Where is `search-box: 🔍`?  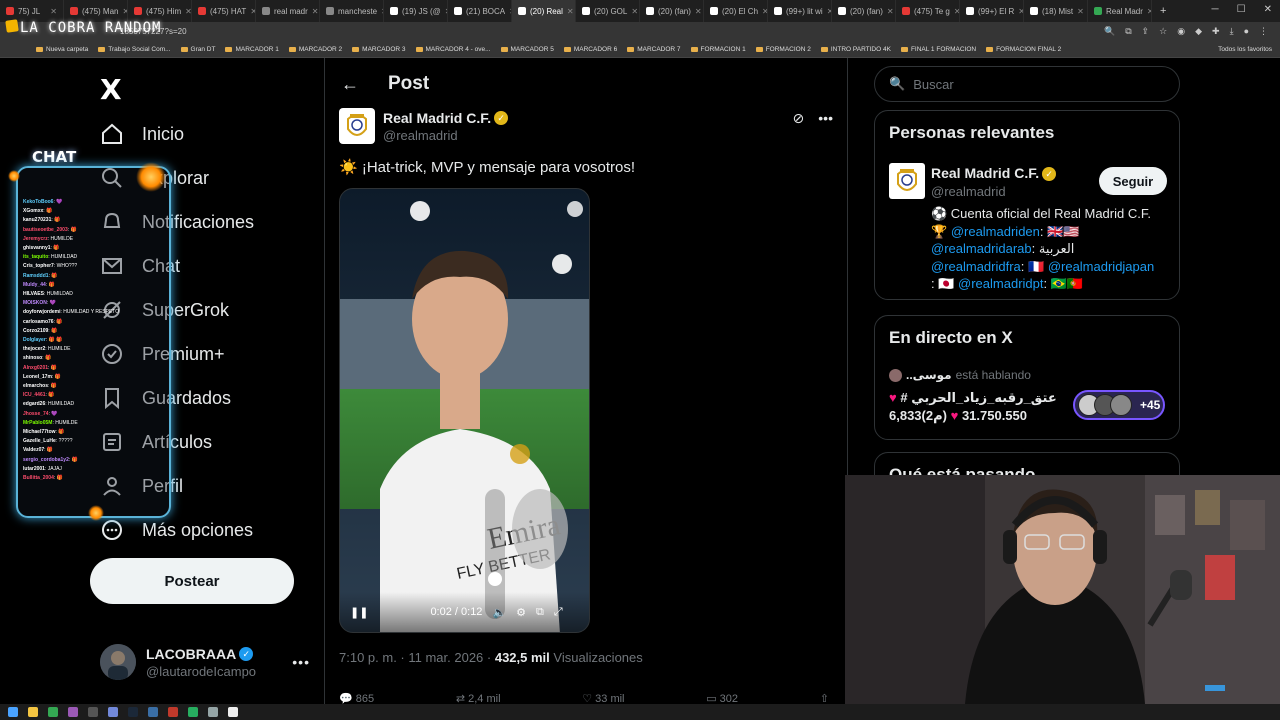
search-box: 🔍 is located at coordinates (1027, 84).